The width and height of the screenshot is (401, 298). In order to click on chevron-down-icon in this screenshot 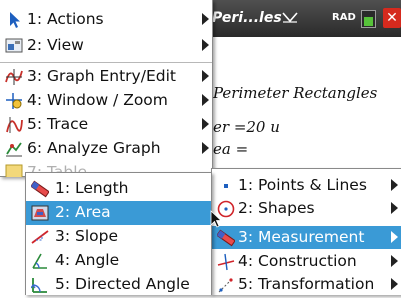, I will do `click(290, 18)`.